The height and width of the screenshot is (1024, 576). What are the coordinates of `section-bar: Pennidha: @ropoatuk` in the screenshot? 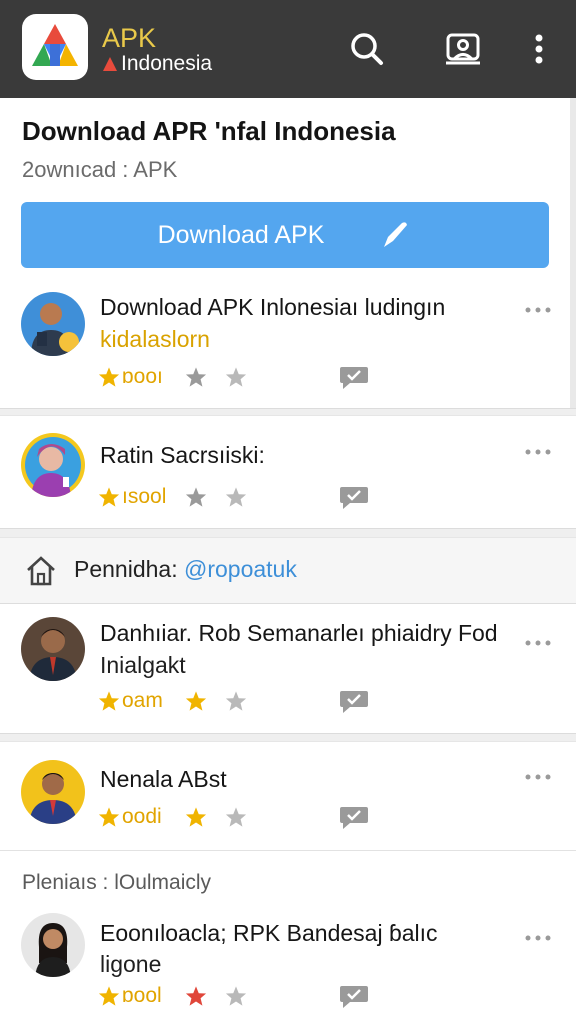 It's located at (288, 571).